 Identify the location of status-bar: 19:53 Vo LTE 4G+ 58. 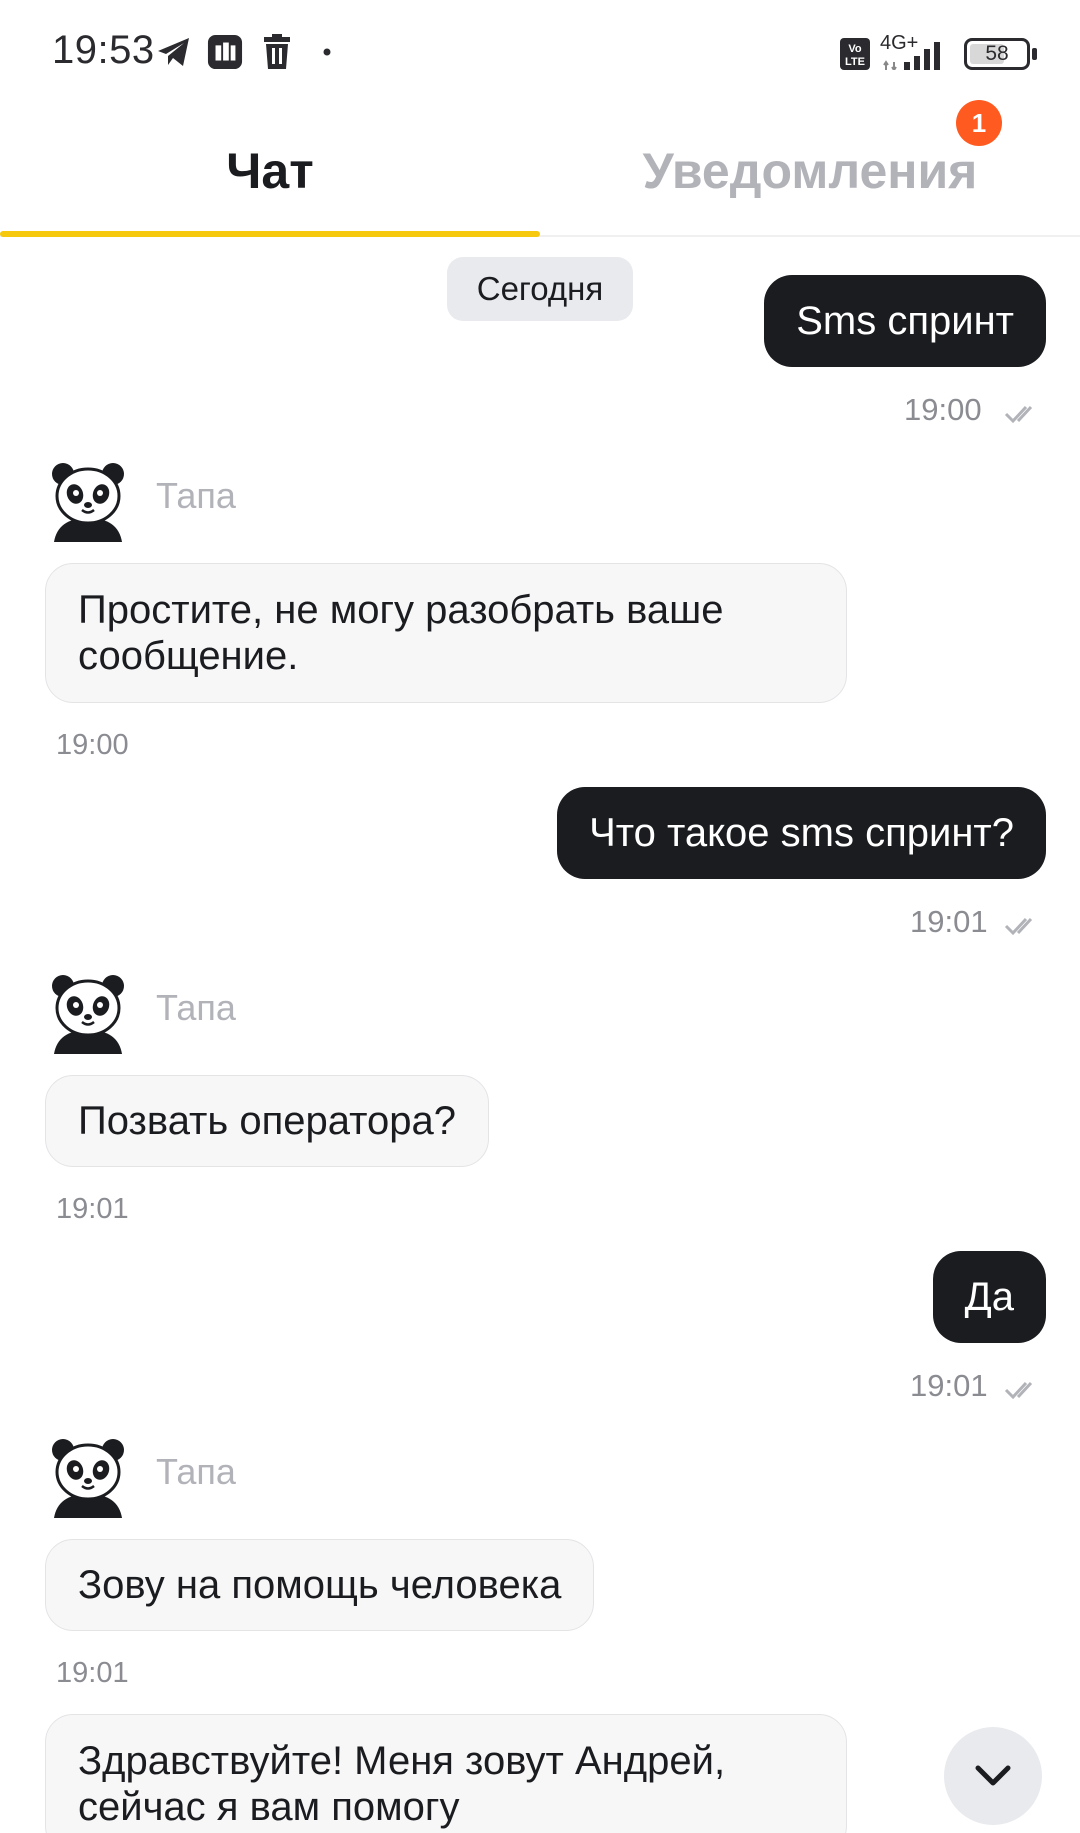
(540, 52).